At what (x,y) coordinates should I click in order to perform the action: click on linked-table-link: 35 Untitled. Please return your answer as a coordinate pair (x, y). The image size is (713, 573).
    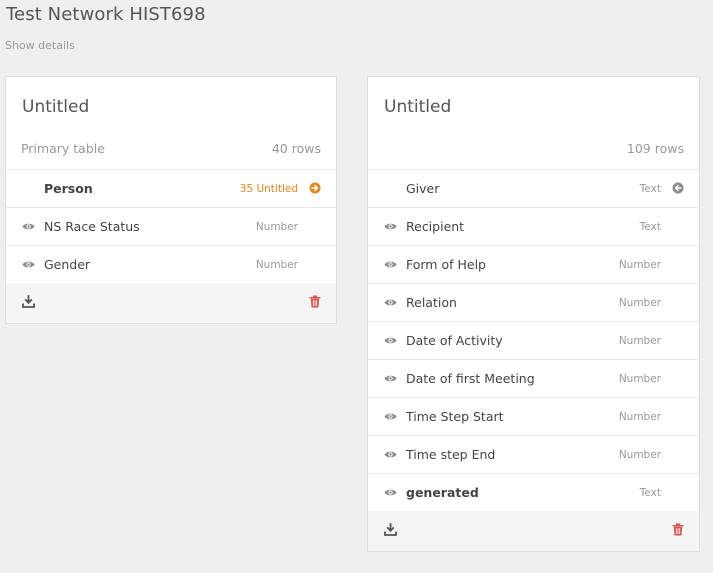
    Looking at the image, I should click on (269, 189).